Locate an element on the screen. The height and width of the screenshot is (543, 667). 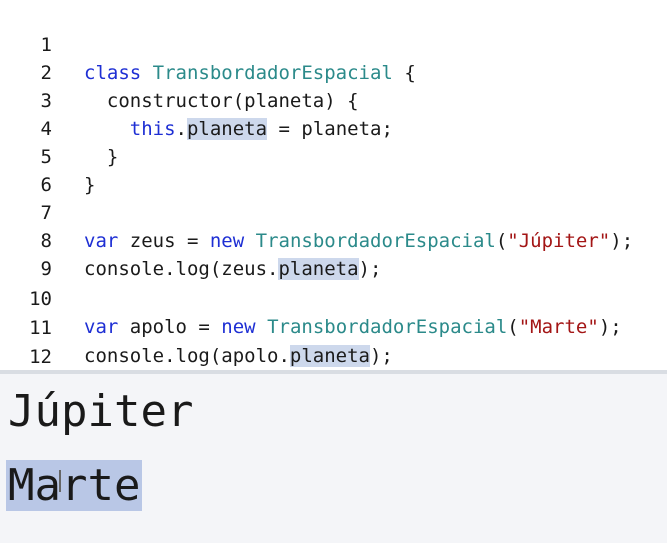
code-line: 8 console.log(zeus.planeta); is located at coordinates (333, 239).